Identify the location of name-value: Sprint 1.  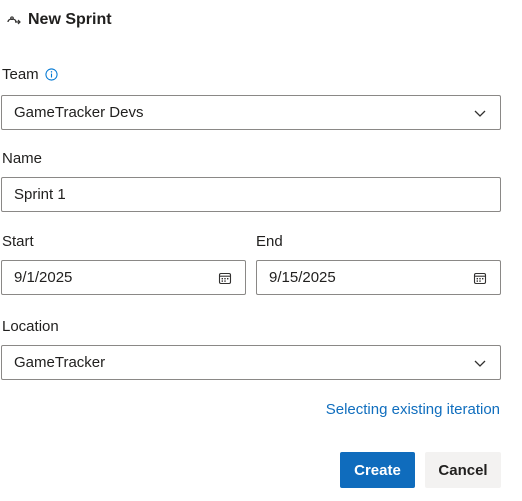
(40, 194).